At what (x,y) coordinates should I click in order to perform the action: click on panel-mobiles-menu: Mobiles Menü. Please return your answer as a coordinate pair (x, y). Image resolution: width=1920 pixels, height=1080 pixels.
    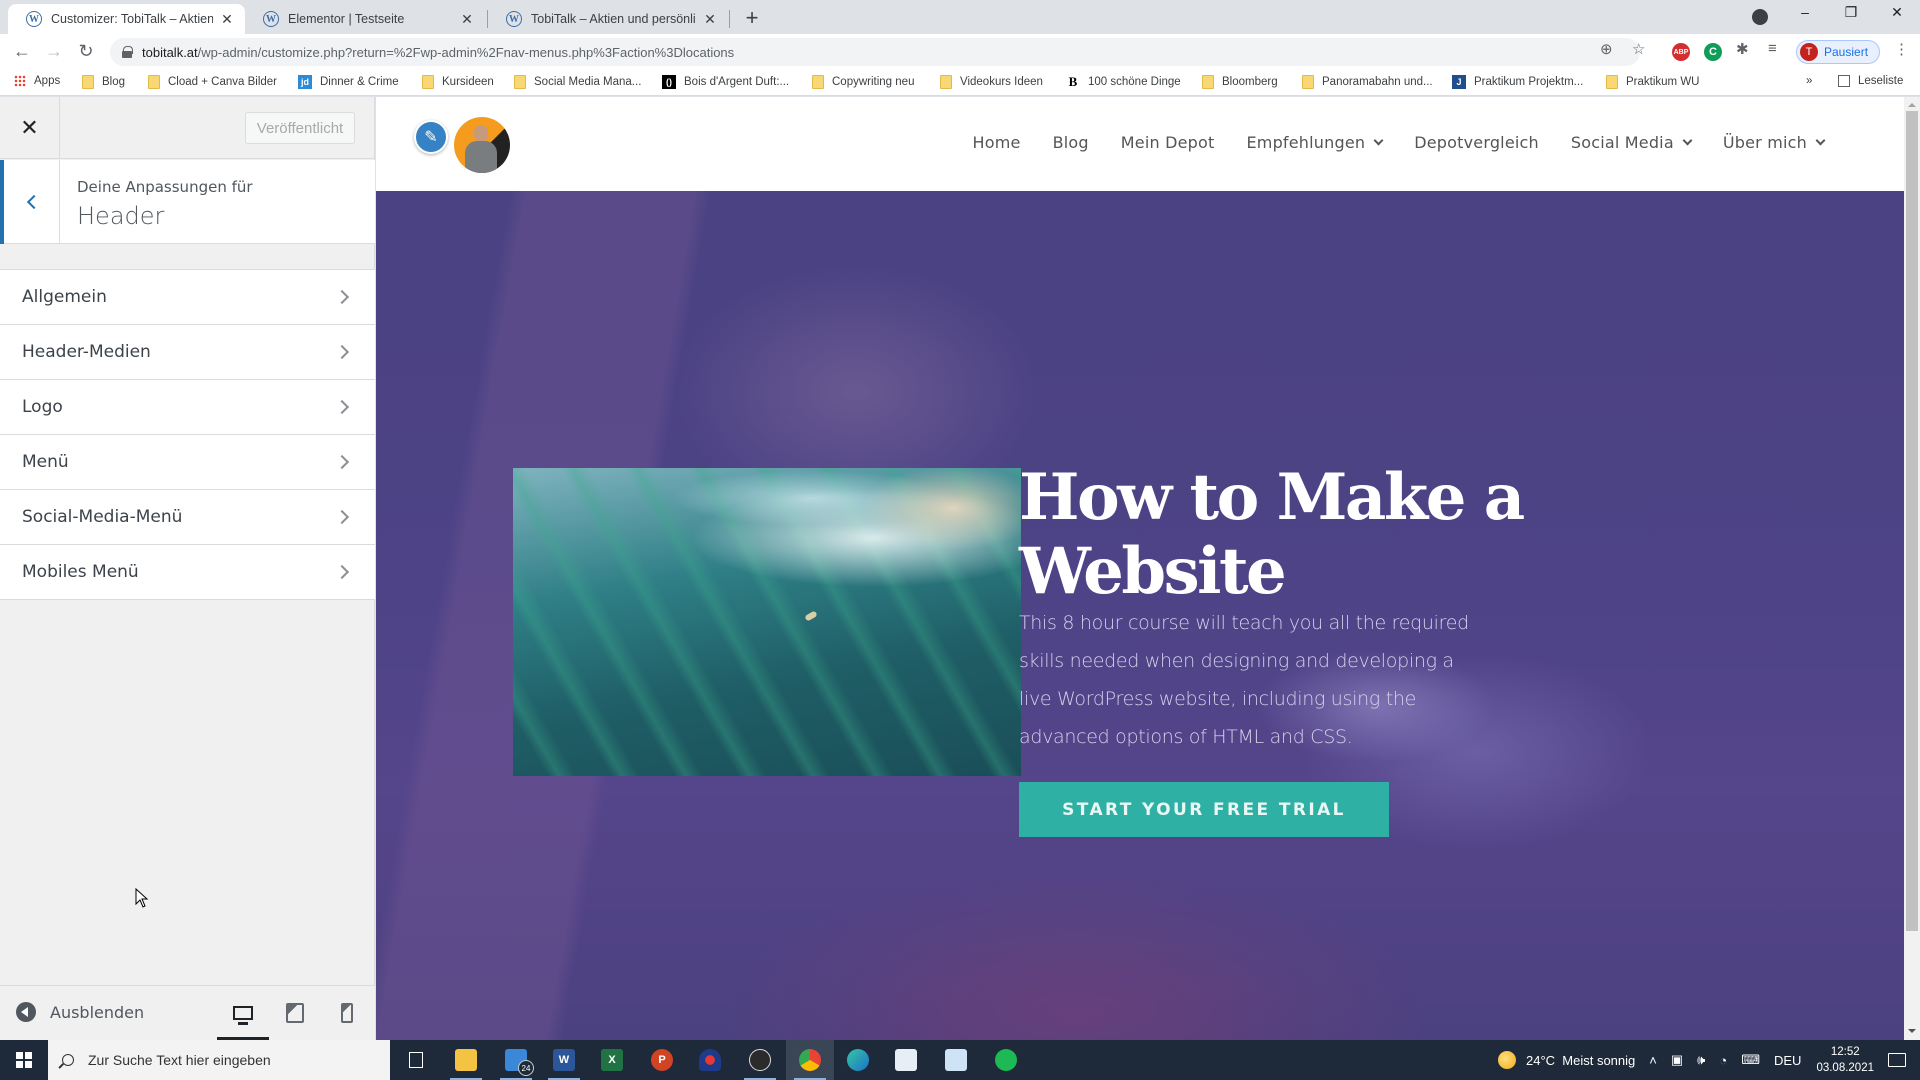
    Looking at the image, I should click on (187, 572).